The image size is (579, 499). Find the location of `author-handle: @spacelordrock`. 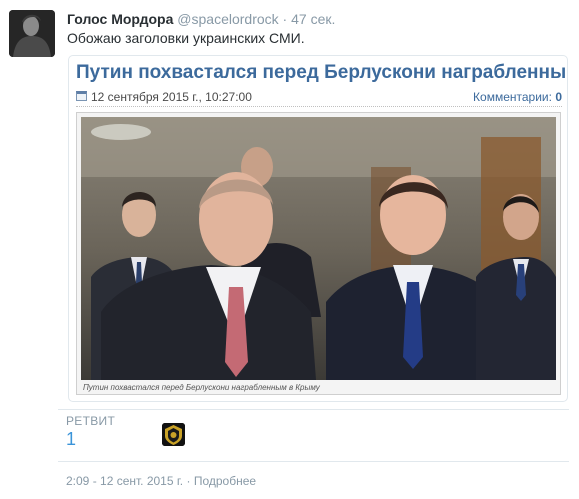

author-handle: @spacelordrock is located at coordinates (227, 19).